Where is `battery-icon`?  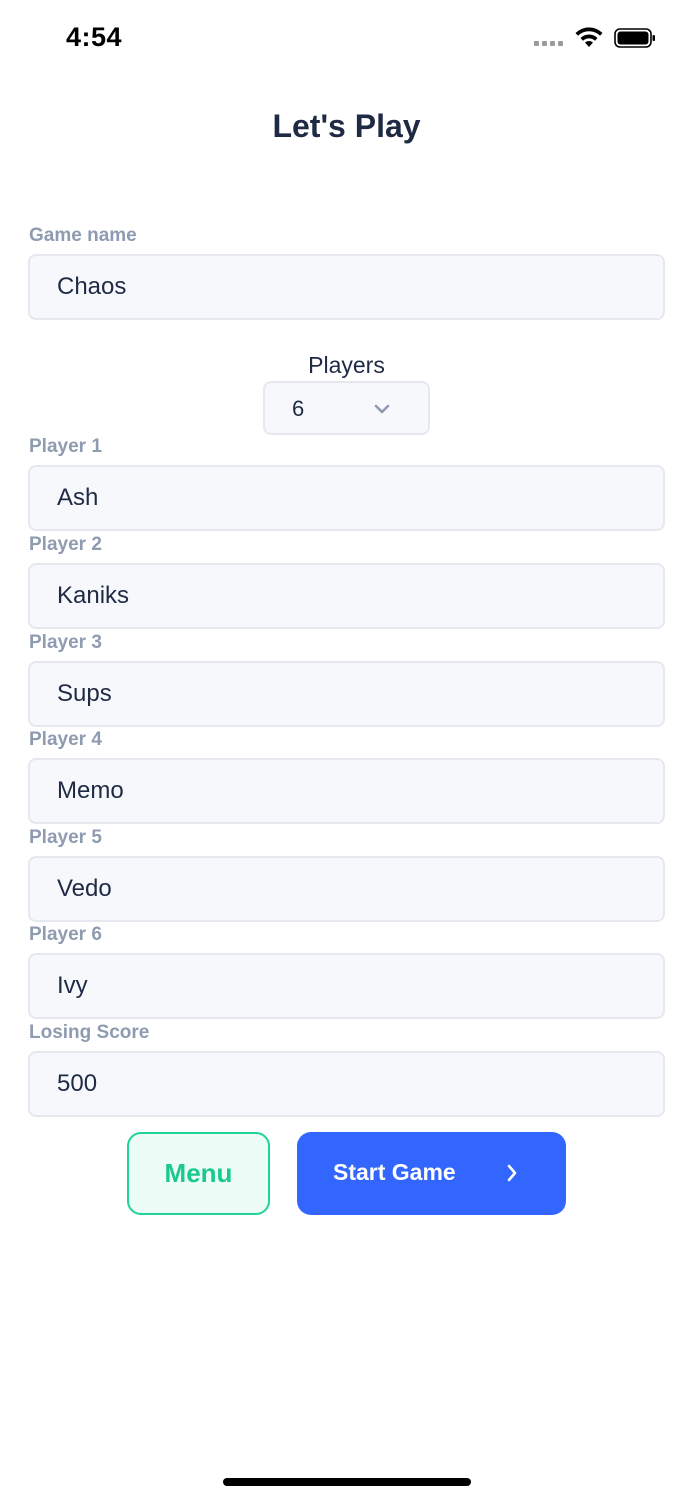
battery-icon is located at coordinates (634, 38).